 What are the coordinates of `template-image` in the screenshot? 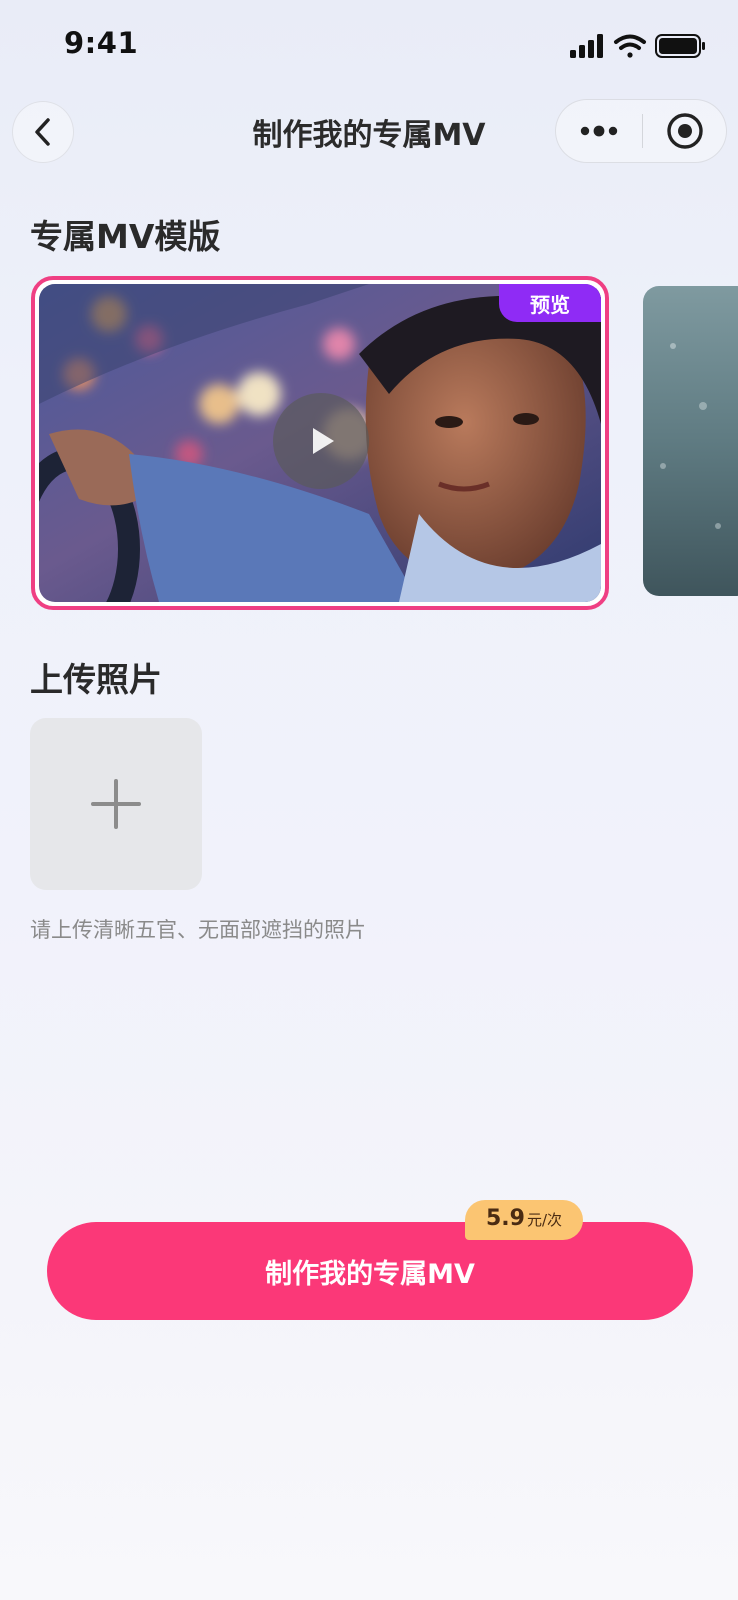 It's located at (690, 441).